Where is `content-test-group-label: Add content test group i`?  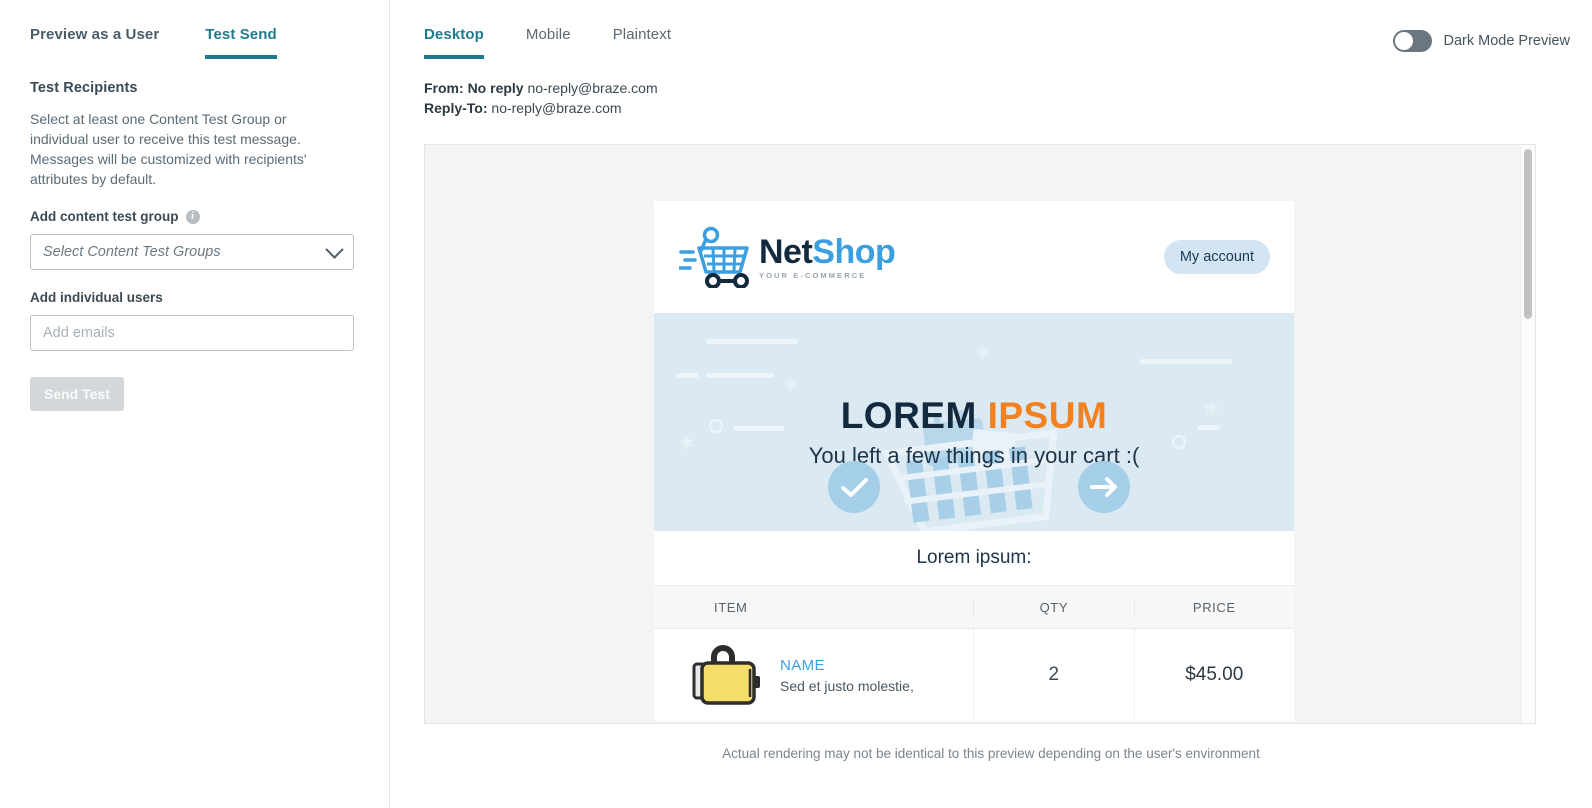 content-test-group-label: Add content test group i is located at coordinates (209, 216).